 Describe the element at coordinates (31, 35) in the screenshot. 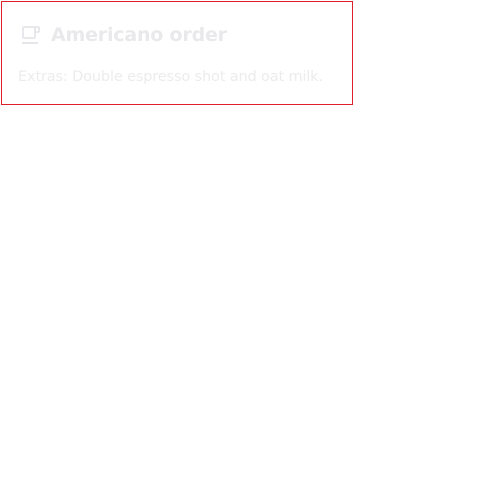

I see `coffee-cup-icon` at that location.